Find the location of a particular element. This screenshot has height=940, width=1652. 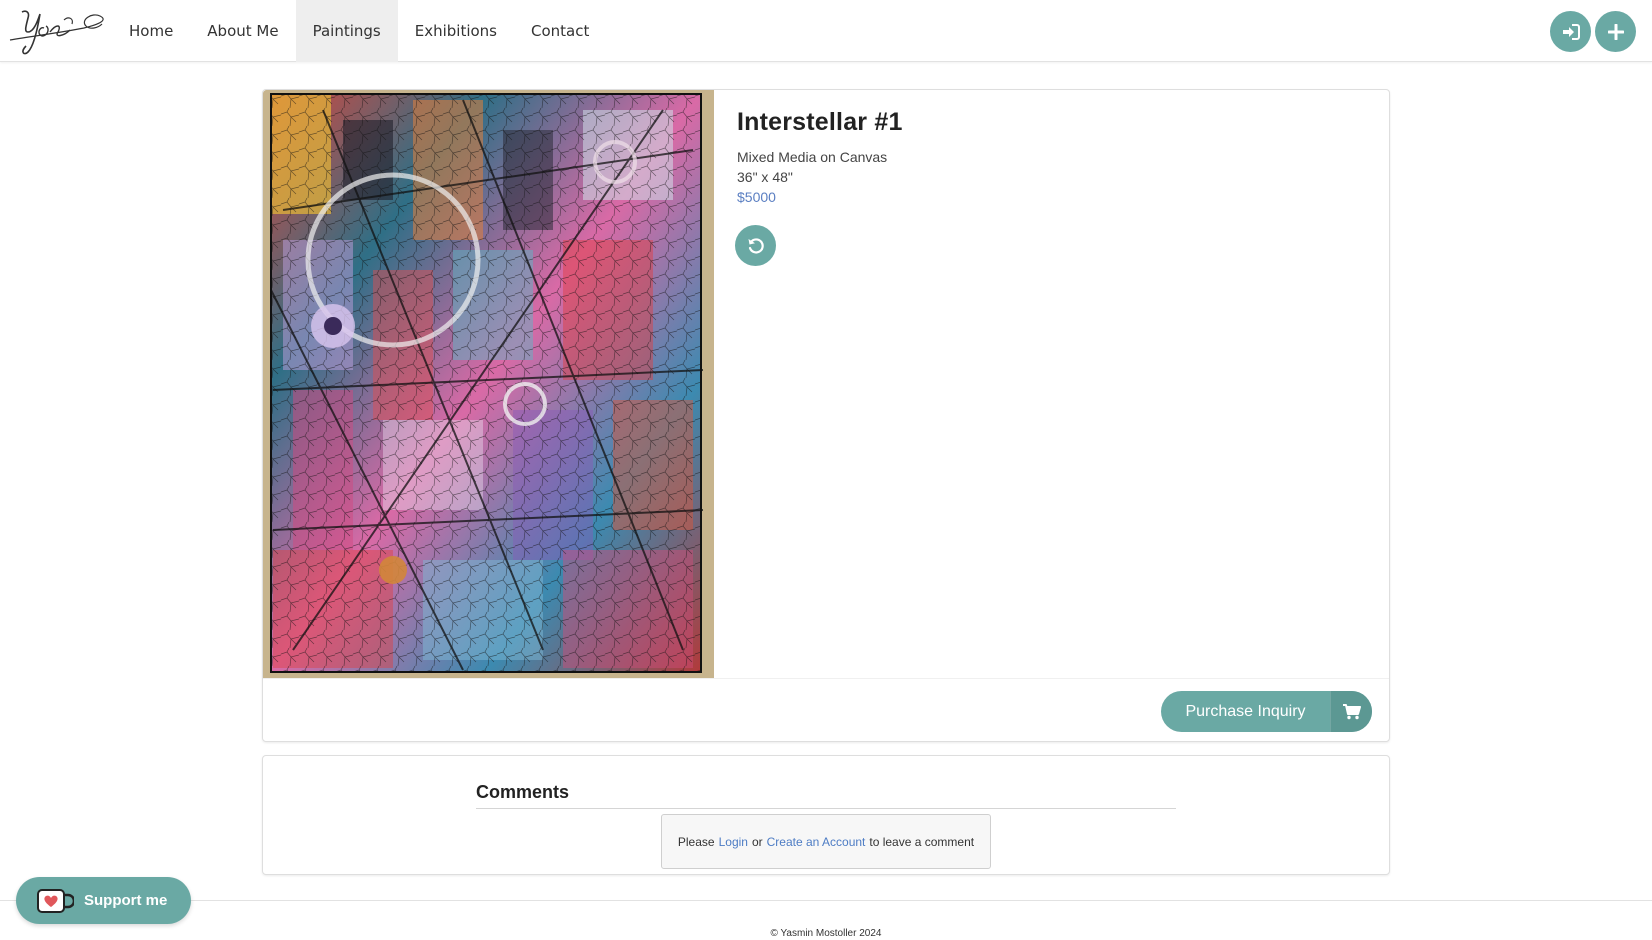

add-button is located at coordinates (1615, 31).